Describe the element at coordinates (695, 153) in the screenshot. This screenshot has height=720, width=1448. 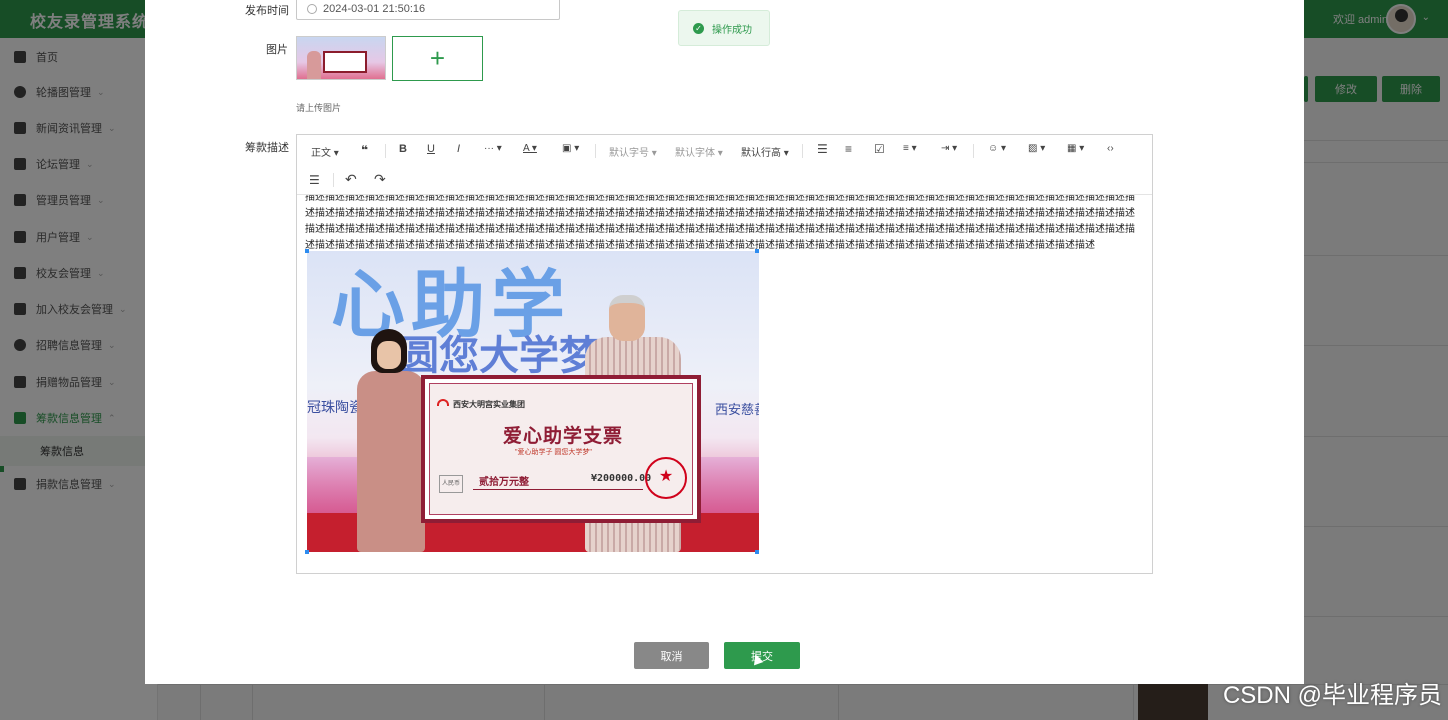
I see `font-family-label: 默认字体` at that location.